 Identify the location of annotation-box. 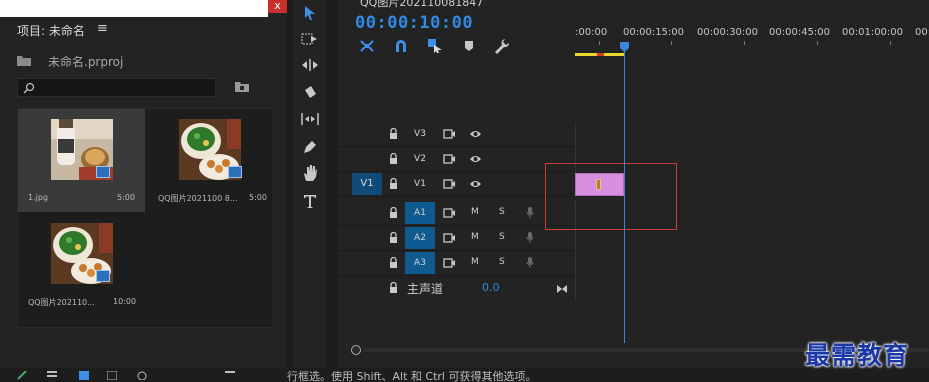
(611, 196).